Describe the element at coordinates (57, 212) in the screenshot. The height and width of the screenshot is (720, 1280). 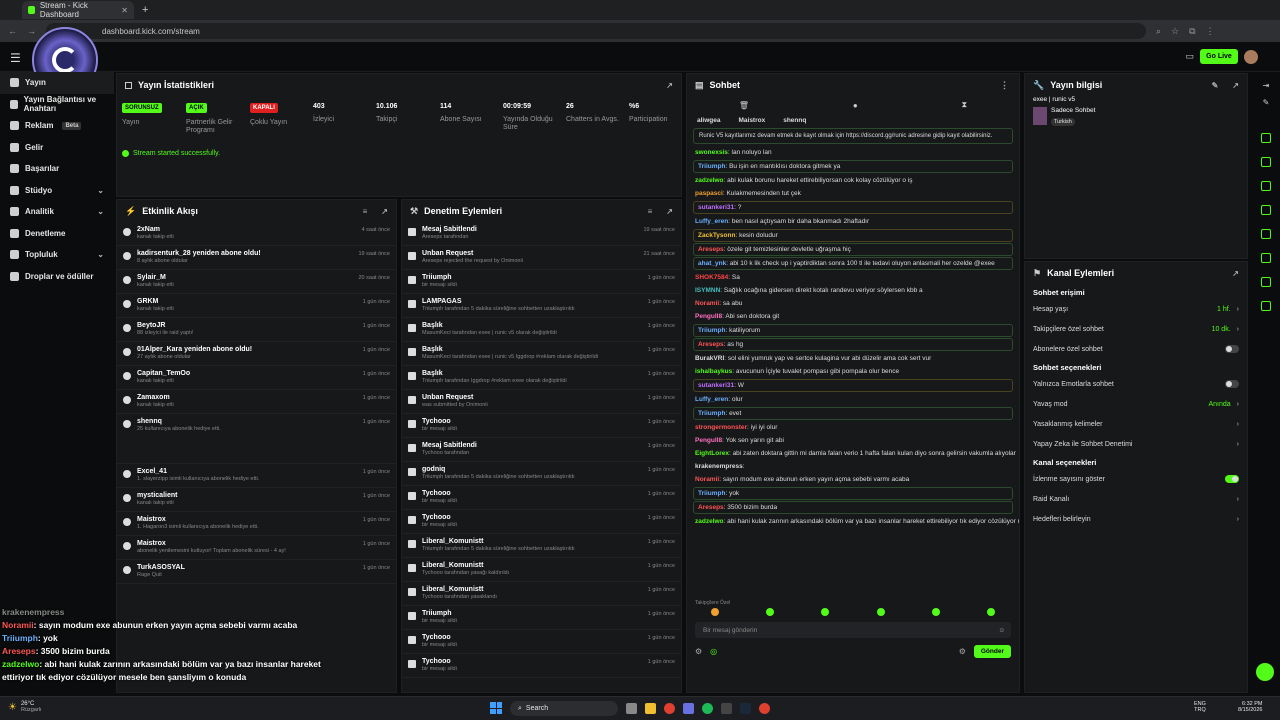
I see `sidebar-item: Analitik ⌄` at that location.